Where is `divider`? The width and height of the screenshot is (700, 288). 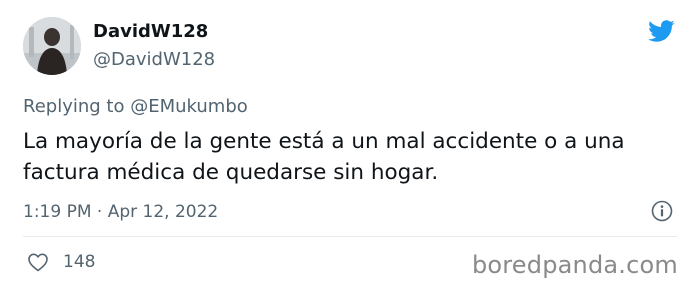 divider is located at coordinates (350, 236).